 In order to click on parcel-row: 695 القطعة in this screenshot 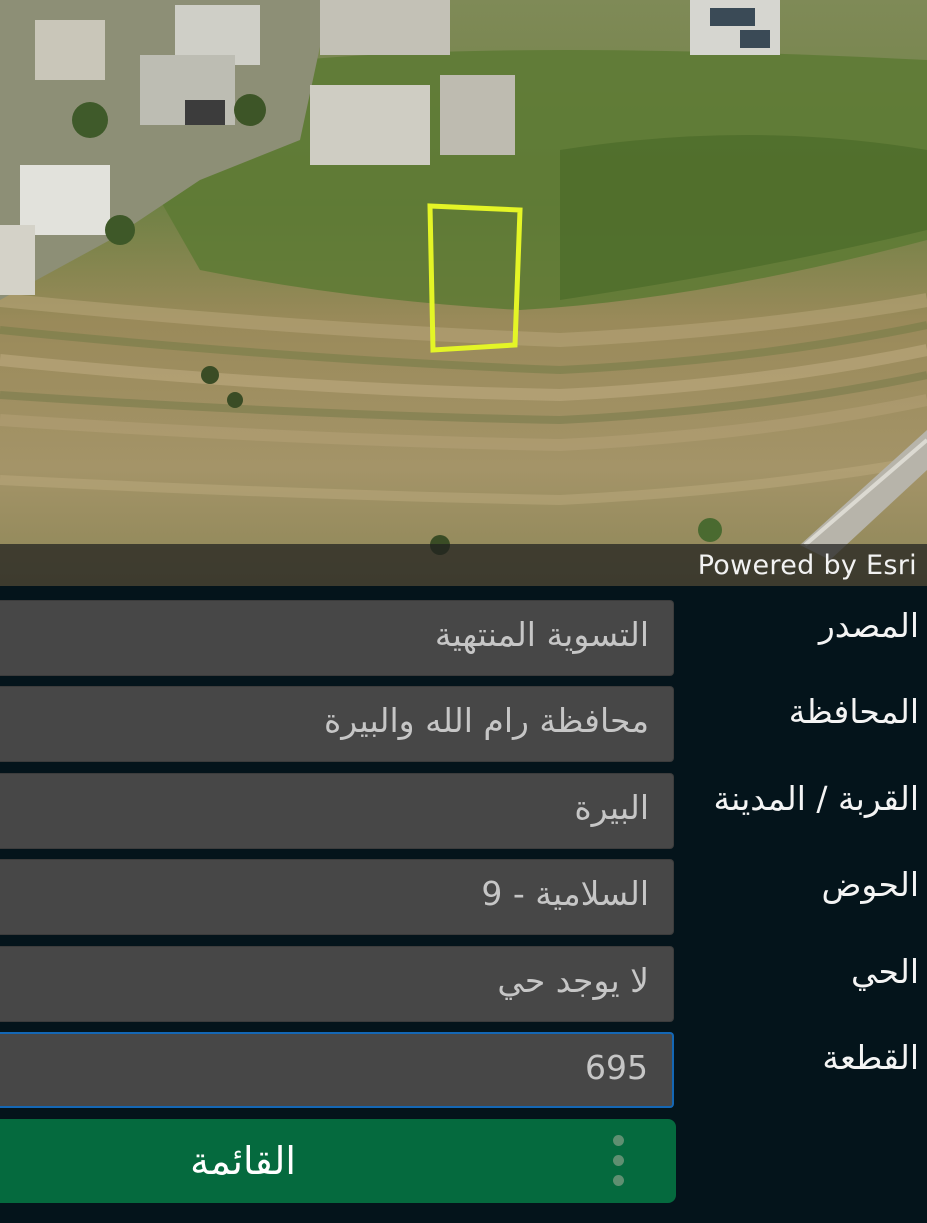, I will do `click(463, 1071)`.